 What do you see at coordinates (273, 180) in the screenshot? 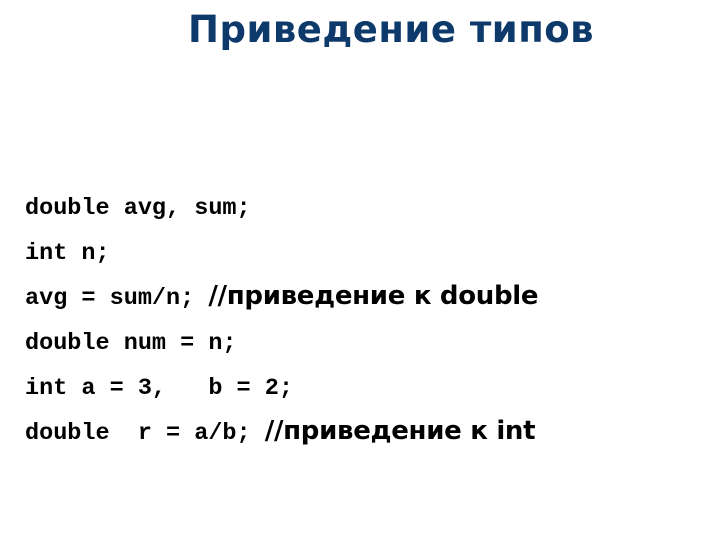
I see `code-line: double avg, sum;` at bounding box center [273, 180].